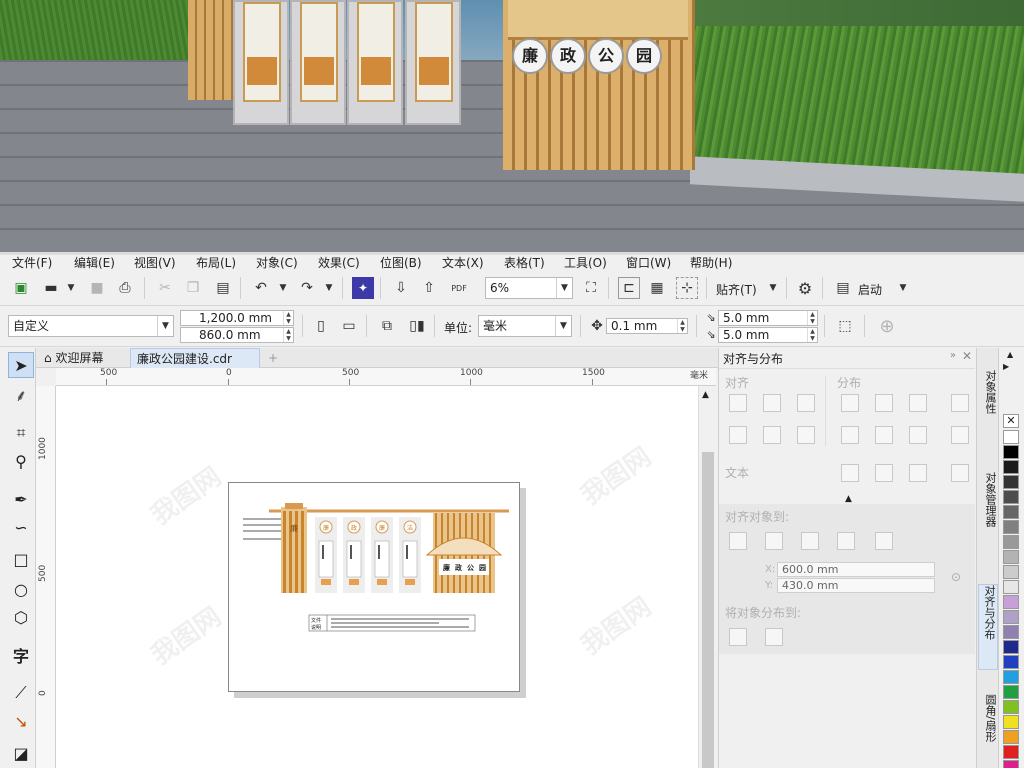  Describe the element at coordinates (1010, 354) in the screenshot. I see `palette-scroll-up-icon: ▲` at that location.